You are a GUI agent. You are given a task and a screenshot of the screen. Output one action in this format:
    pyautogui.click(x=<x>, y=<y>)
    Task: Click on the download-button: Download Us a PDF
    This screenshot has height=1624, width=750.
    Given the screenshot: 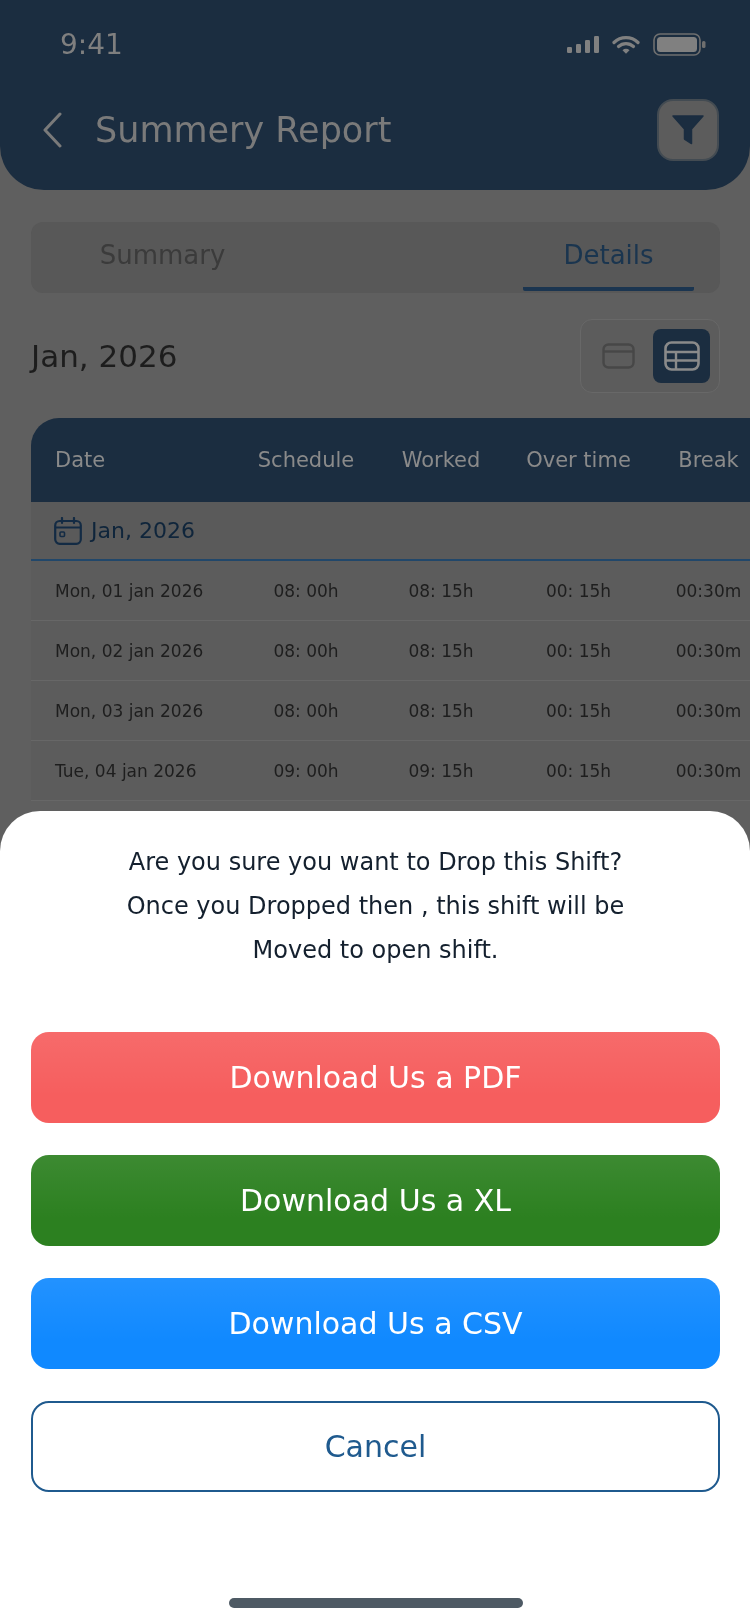 What is the action you would take?
    pyautogui.click(x=375, y=1077)
    